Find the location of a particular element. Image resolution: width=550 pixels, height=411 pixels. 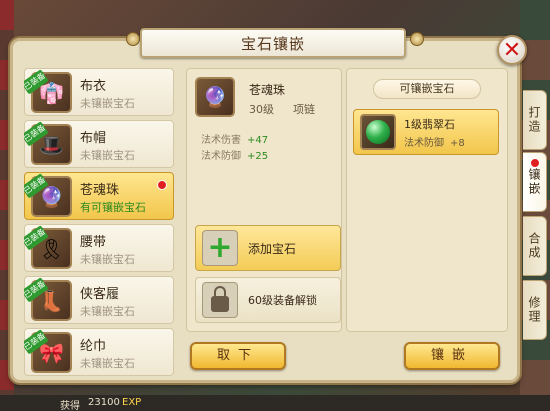

lock-icon is located at coordinates (220, 300).